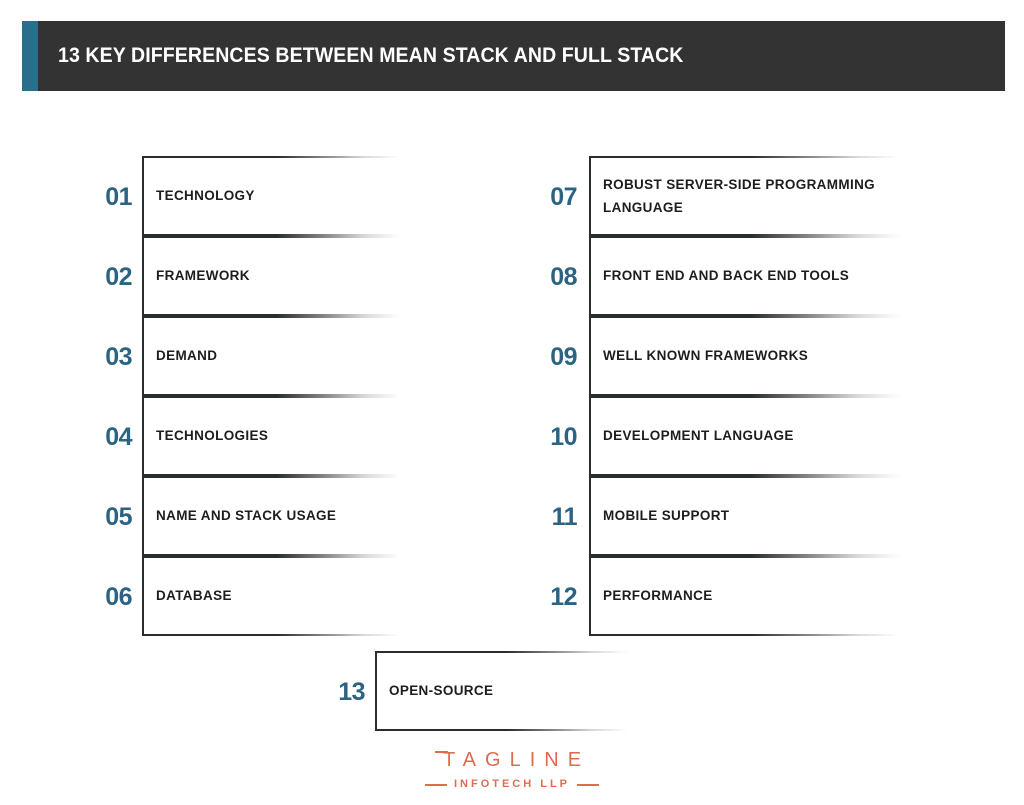  I want to click on item-box: FRAMEWORK, so click(271, 276).